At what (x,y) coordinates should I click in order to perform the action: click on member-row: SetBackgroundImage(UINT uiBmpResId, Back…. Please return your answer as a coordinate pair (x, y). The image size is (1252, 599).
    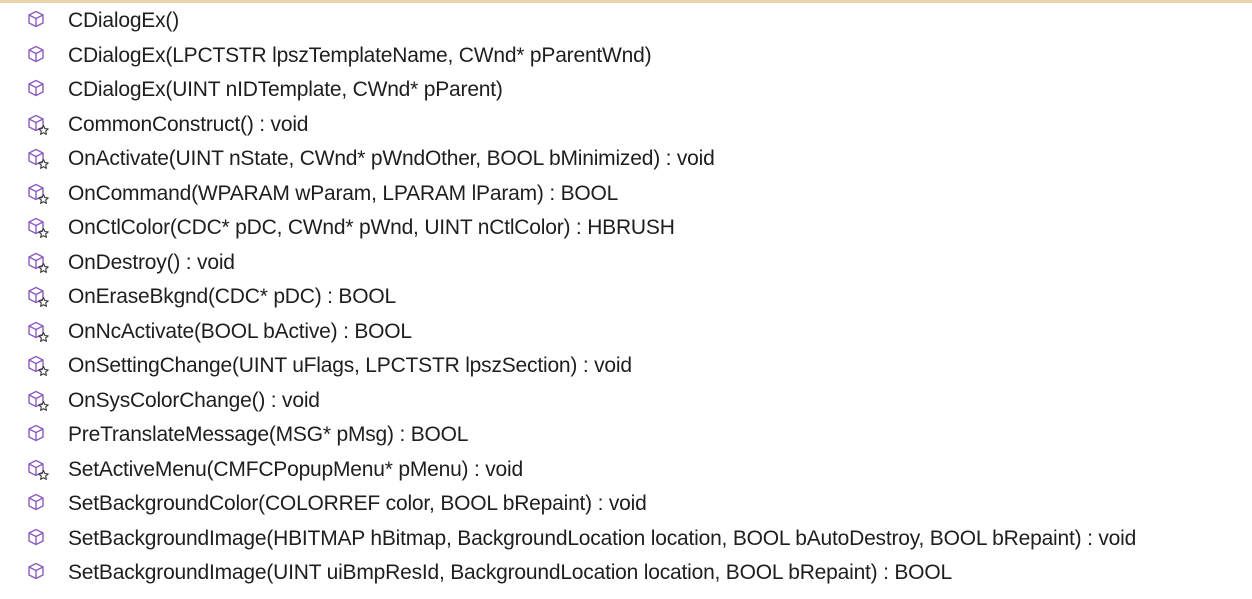
    Looking at the image, I should click on (626, 573).